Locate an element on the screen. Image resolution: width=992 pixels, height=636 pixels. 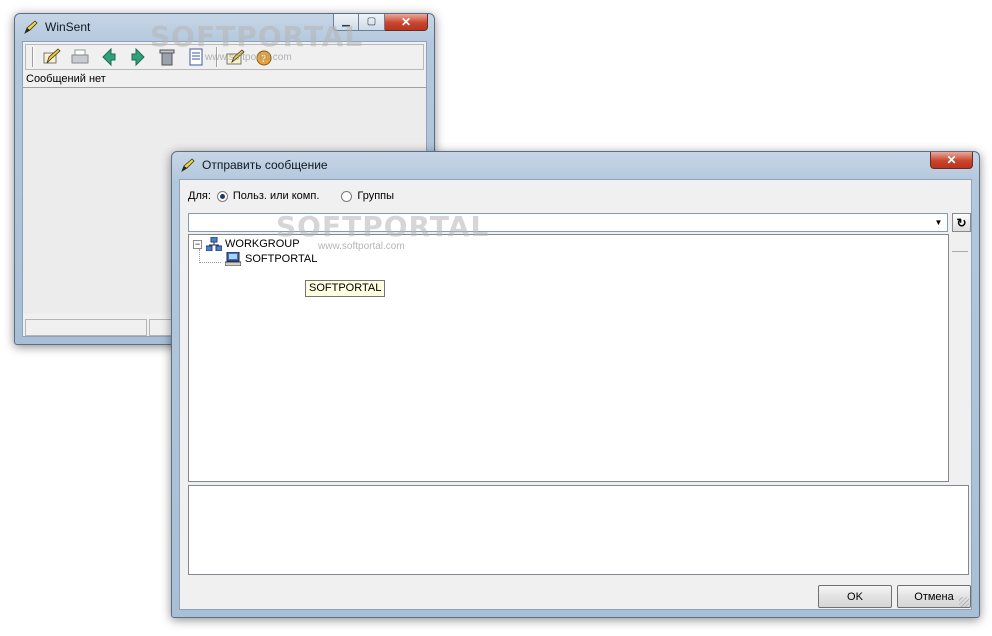
dialog-title: Отправить сообщение is located at coordinates (265, 165).